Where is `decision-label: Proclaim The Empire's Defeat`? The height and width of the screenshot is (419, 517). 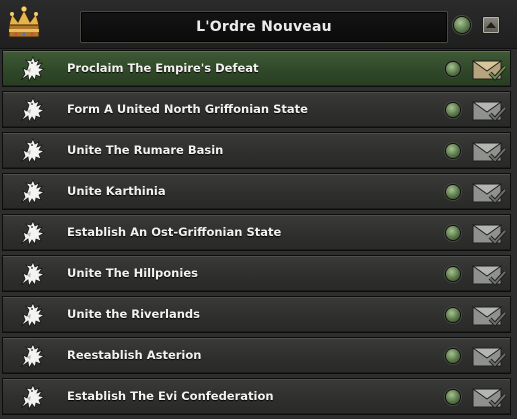 decision-label: Proclaim The Empire's Defeat is located at coordinates (163, 68).